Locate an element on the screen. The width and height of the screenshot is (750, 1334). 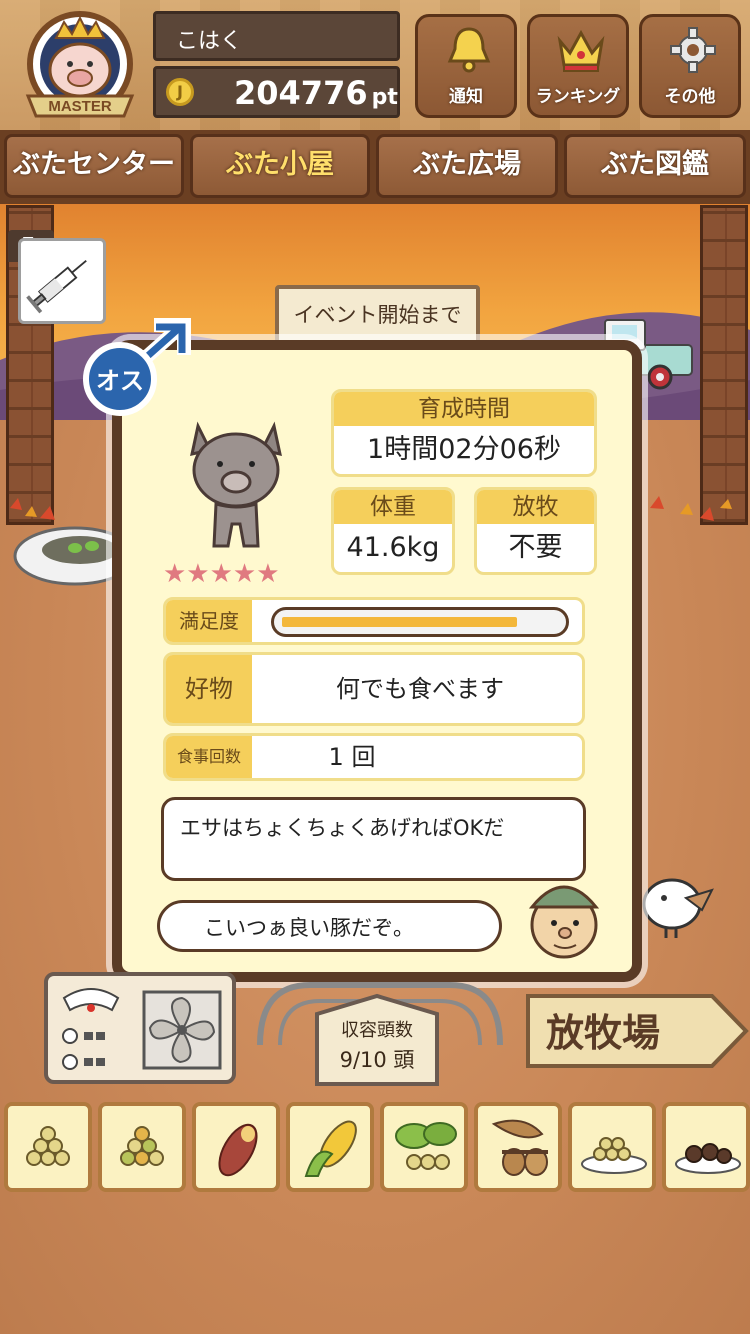
food-item-bar is located at coordinates (375, 1149).